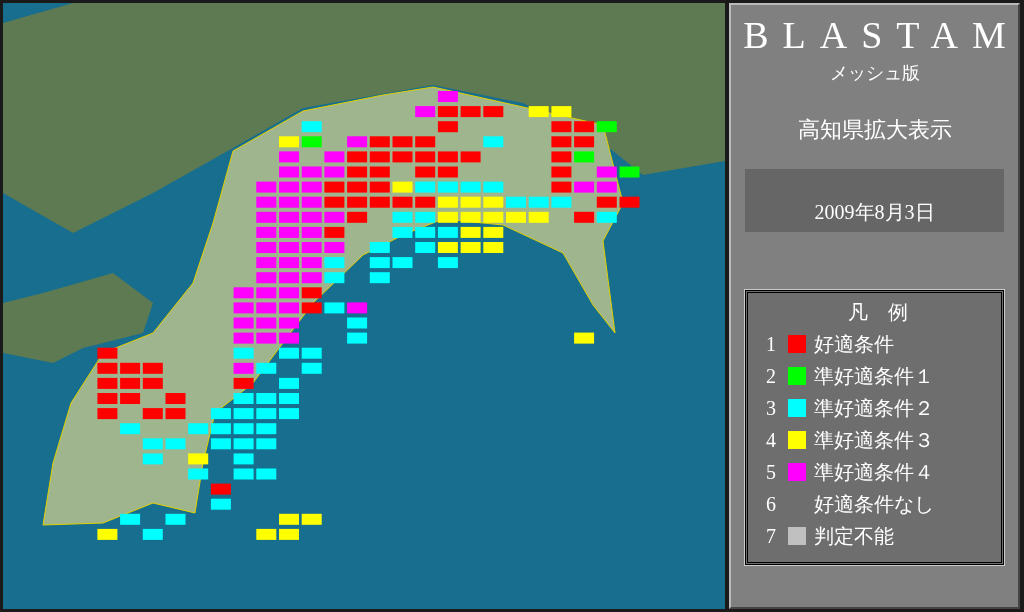  What do you see at coordinates (771, 472) in the screenshot?
I see `legend-number: 5` at bounding box center [771, 472].